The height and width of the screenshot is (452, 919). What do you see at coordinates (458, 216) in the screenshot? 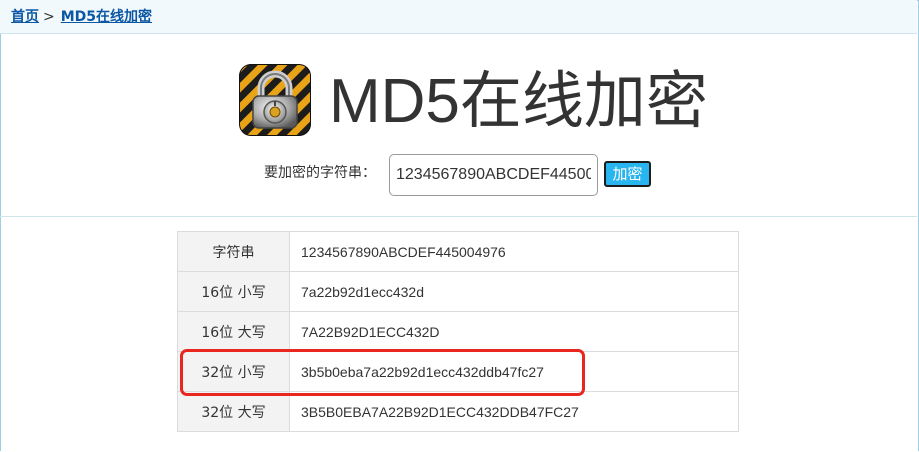
I see `section-divider` at bounding box center [458, 216].